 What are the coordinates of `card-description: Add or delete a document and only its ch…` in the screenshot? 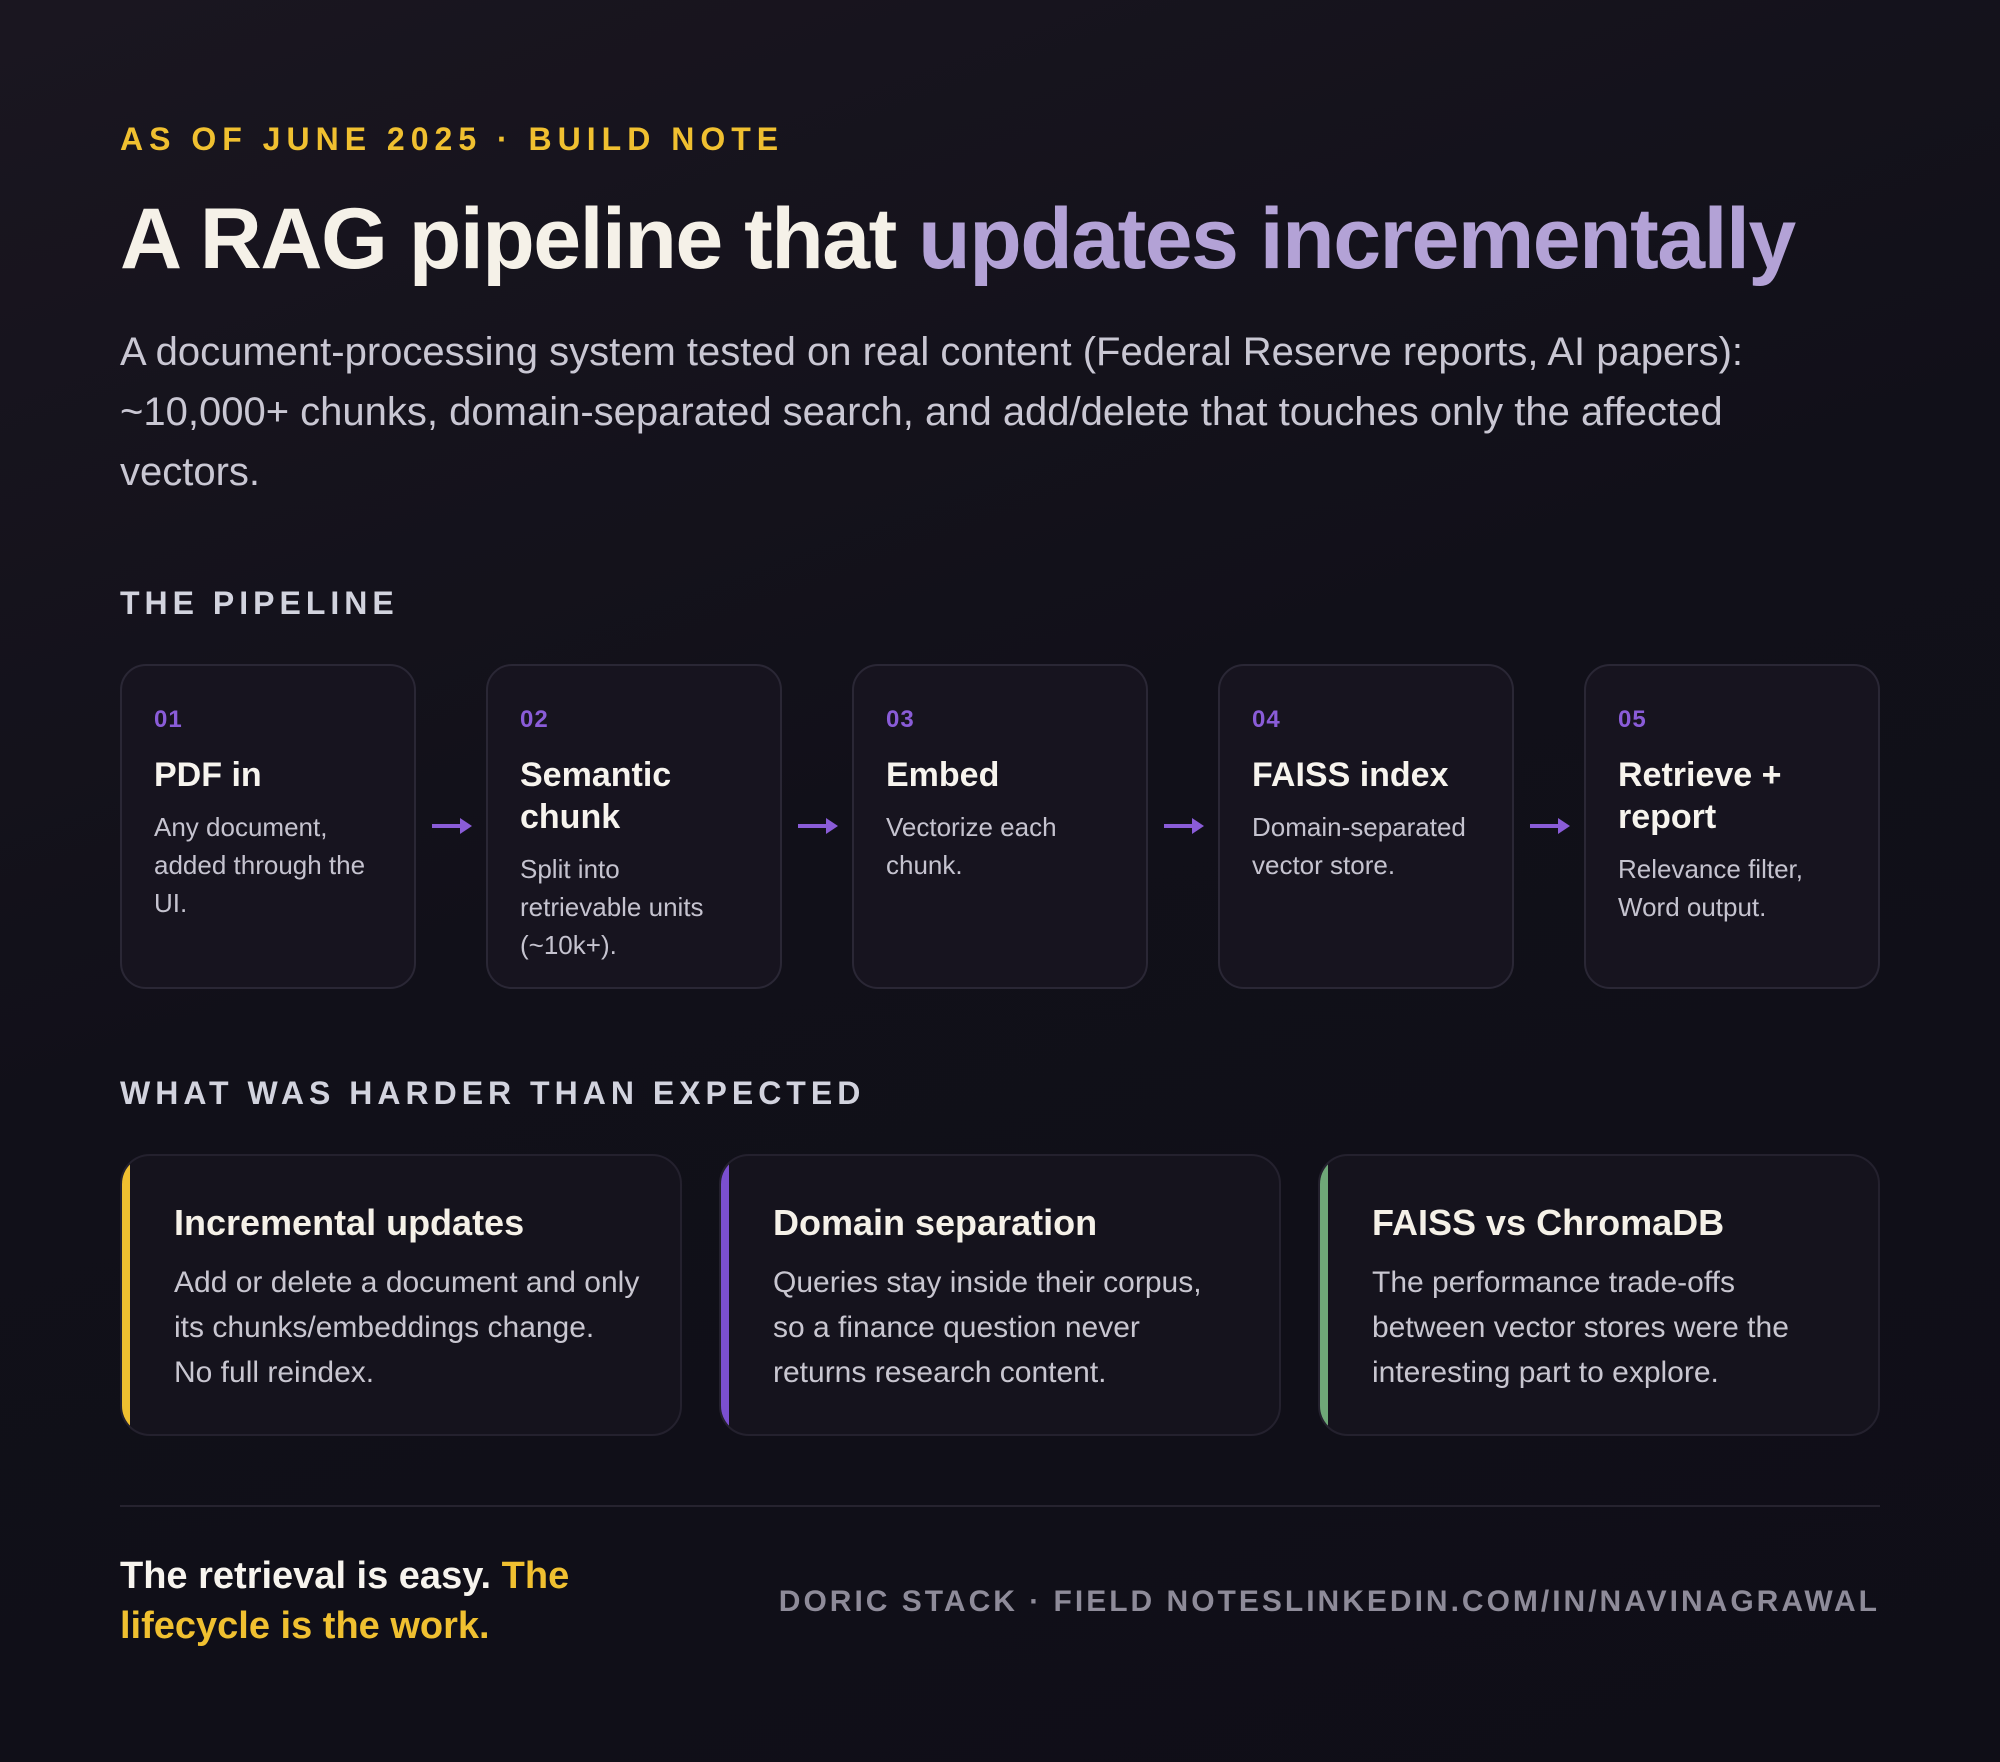 It's located at (407, 1327).